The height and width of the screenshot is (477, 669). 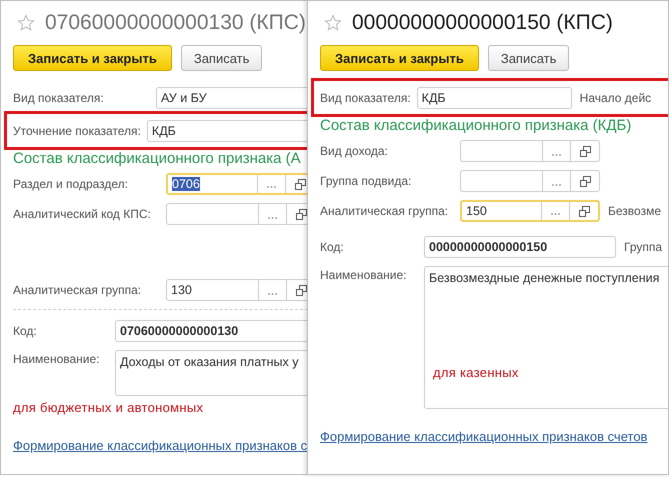 I want to click on field-label: Начало дейс, so click(x=616, y=97).